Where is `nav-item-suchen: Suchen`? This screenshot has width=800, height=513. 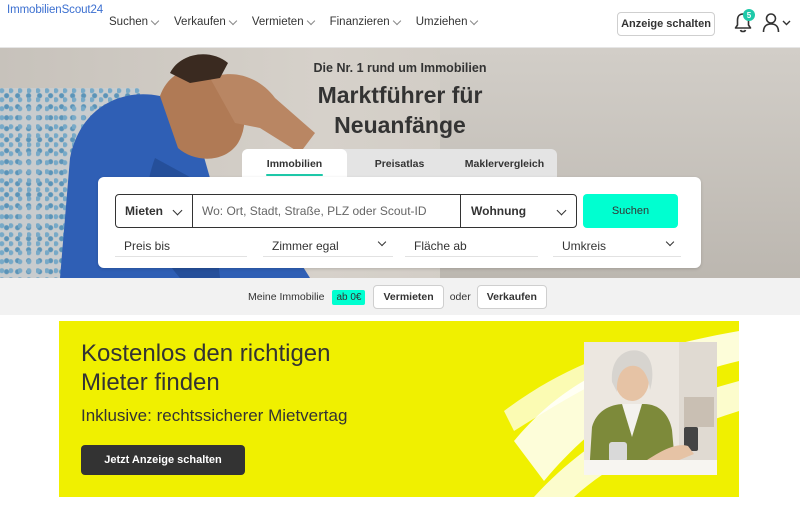
nav-item-suchen: Suchen is located at coordinates (134, 22).